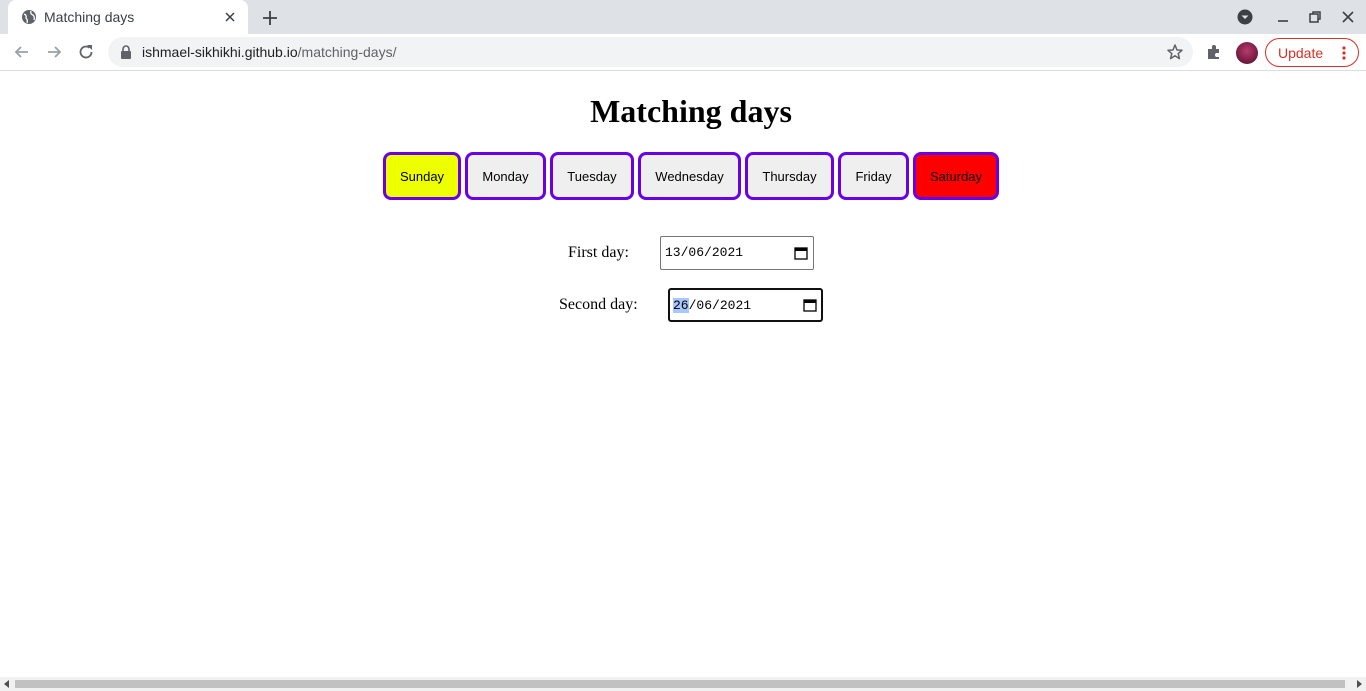 The image size is (1366, 691). I want to click on reload-icon, so click(86, 52).